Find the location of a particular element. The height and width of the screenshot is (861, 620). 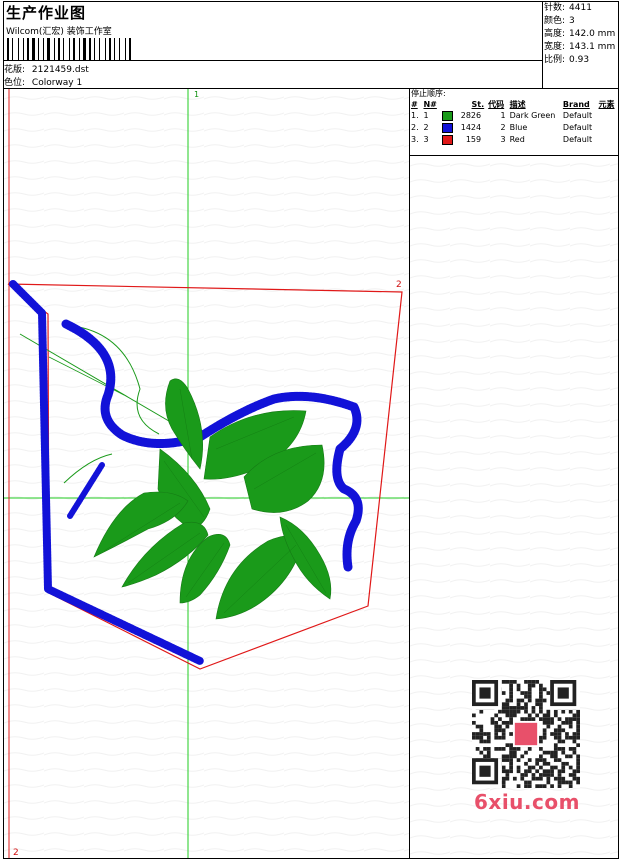

col-element: 元素 is located at coordinates (606, 104).